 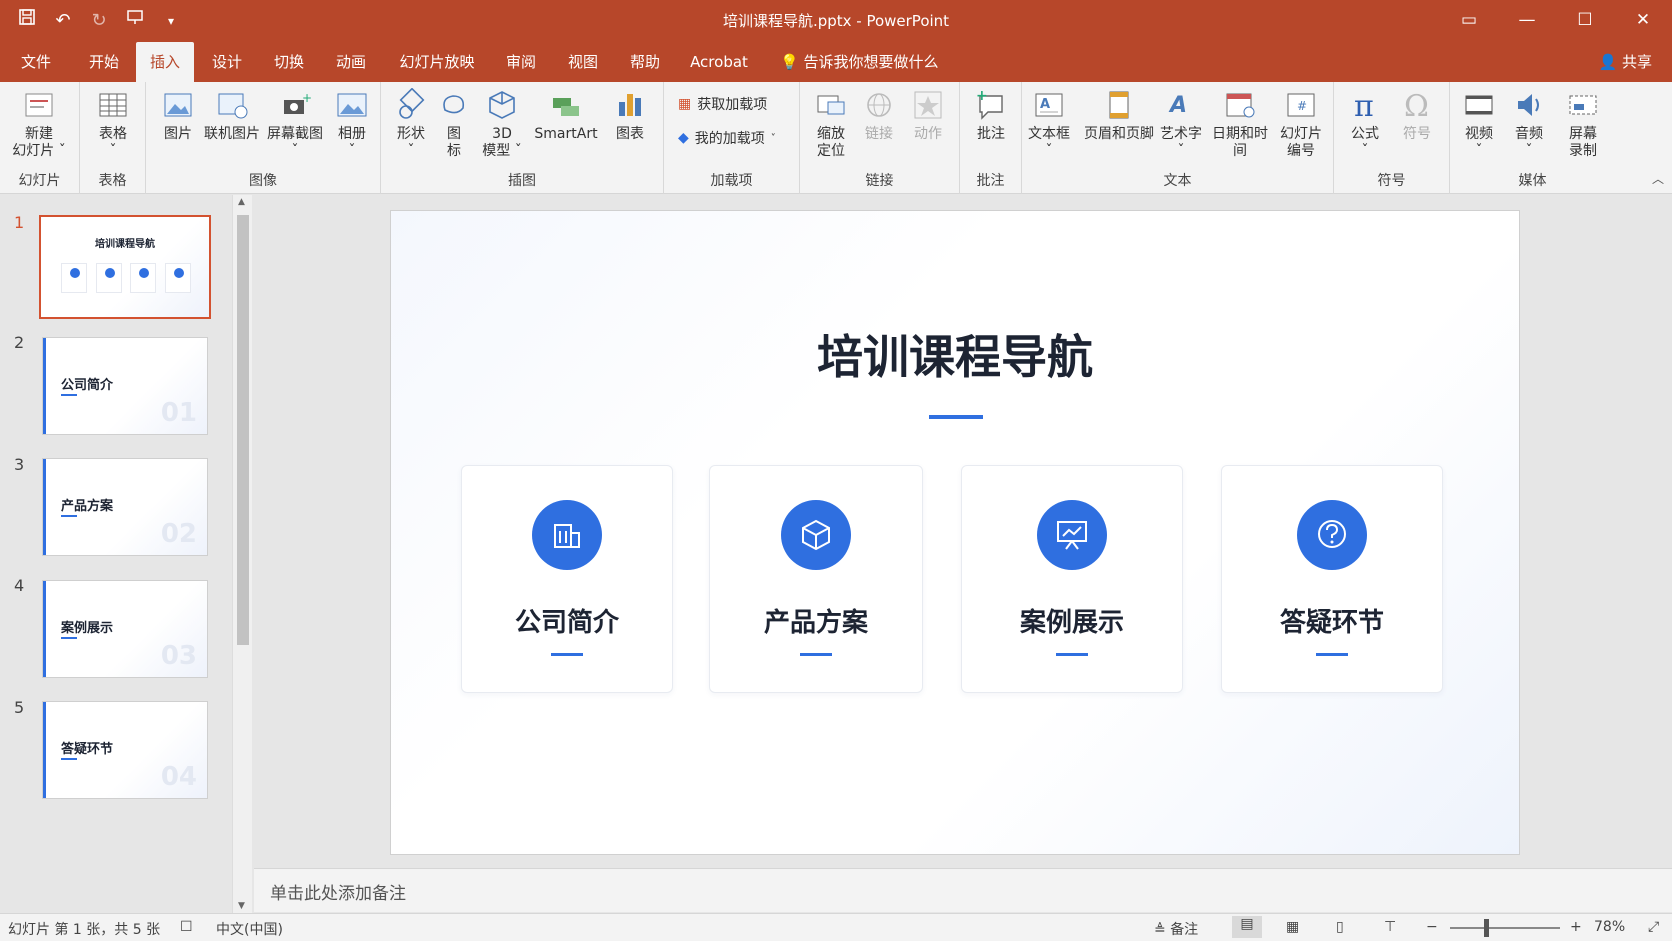 I want to click on fit-slide-icon: ⤢, so click(x=1653, y=927).